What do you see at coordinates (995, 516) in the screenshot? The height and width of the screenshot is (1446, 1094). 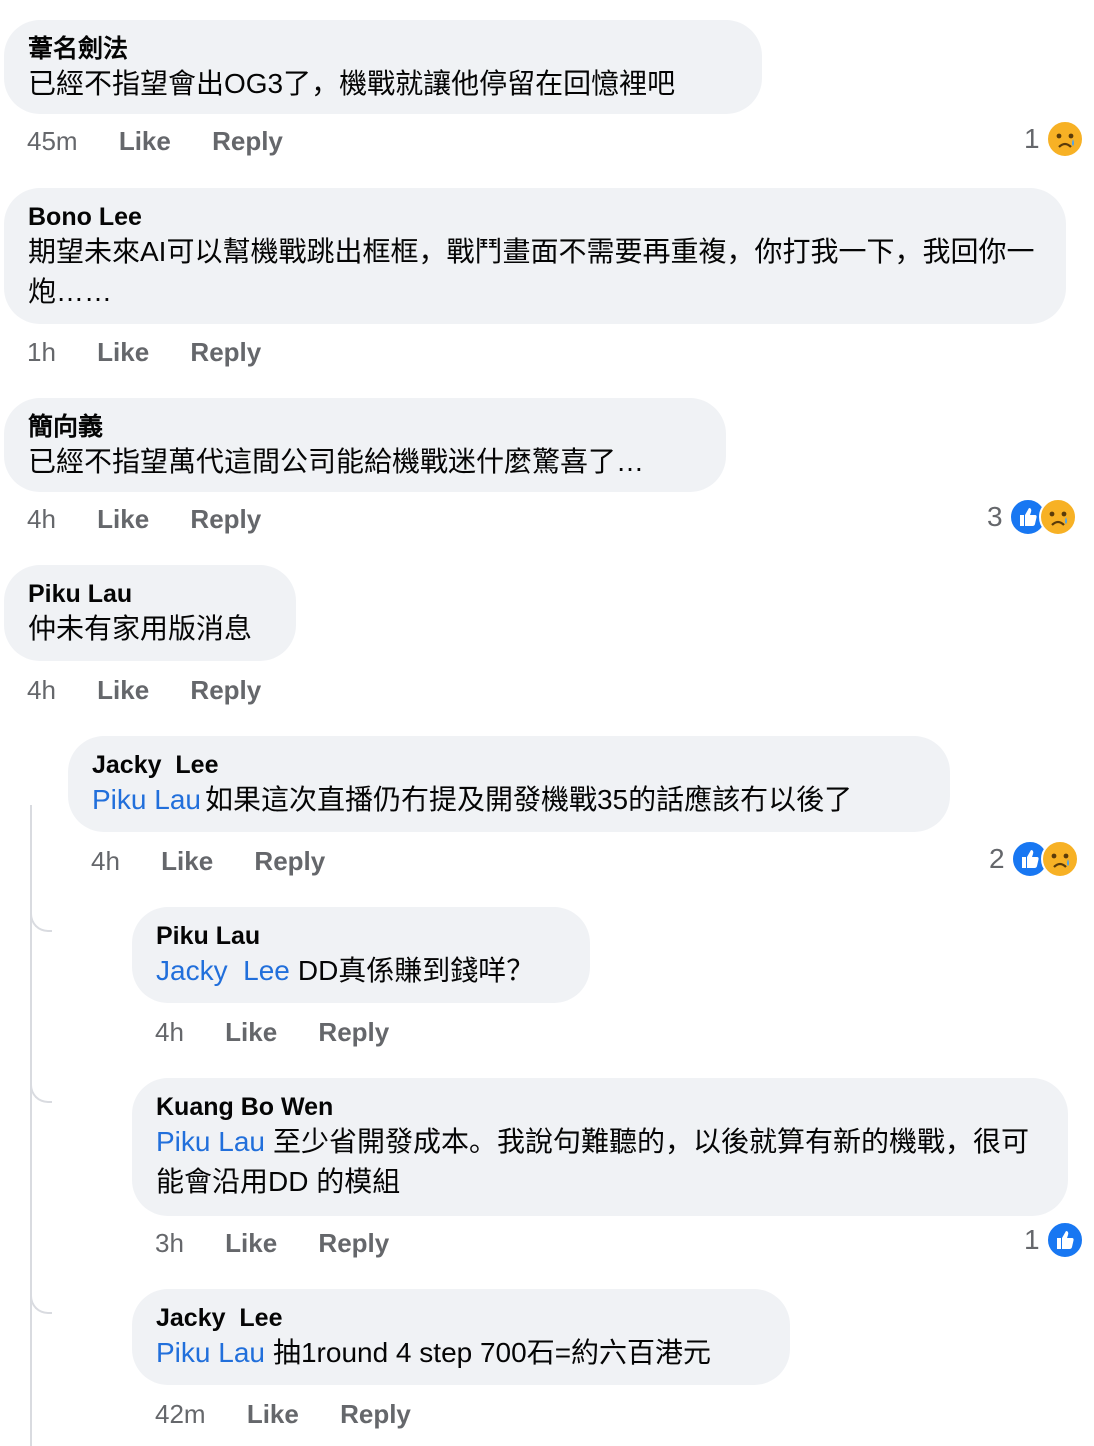 I see `reaction-count: 3` at bounding box center [995, 516].